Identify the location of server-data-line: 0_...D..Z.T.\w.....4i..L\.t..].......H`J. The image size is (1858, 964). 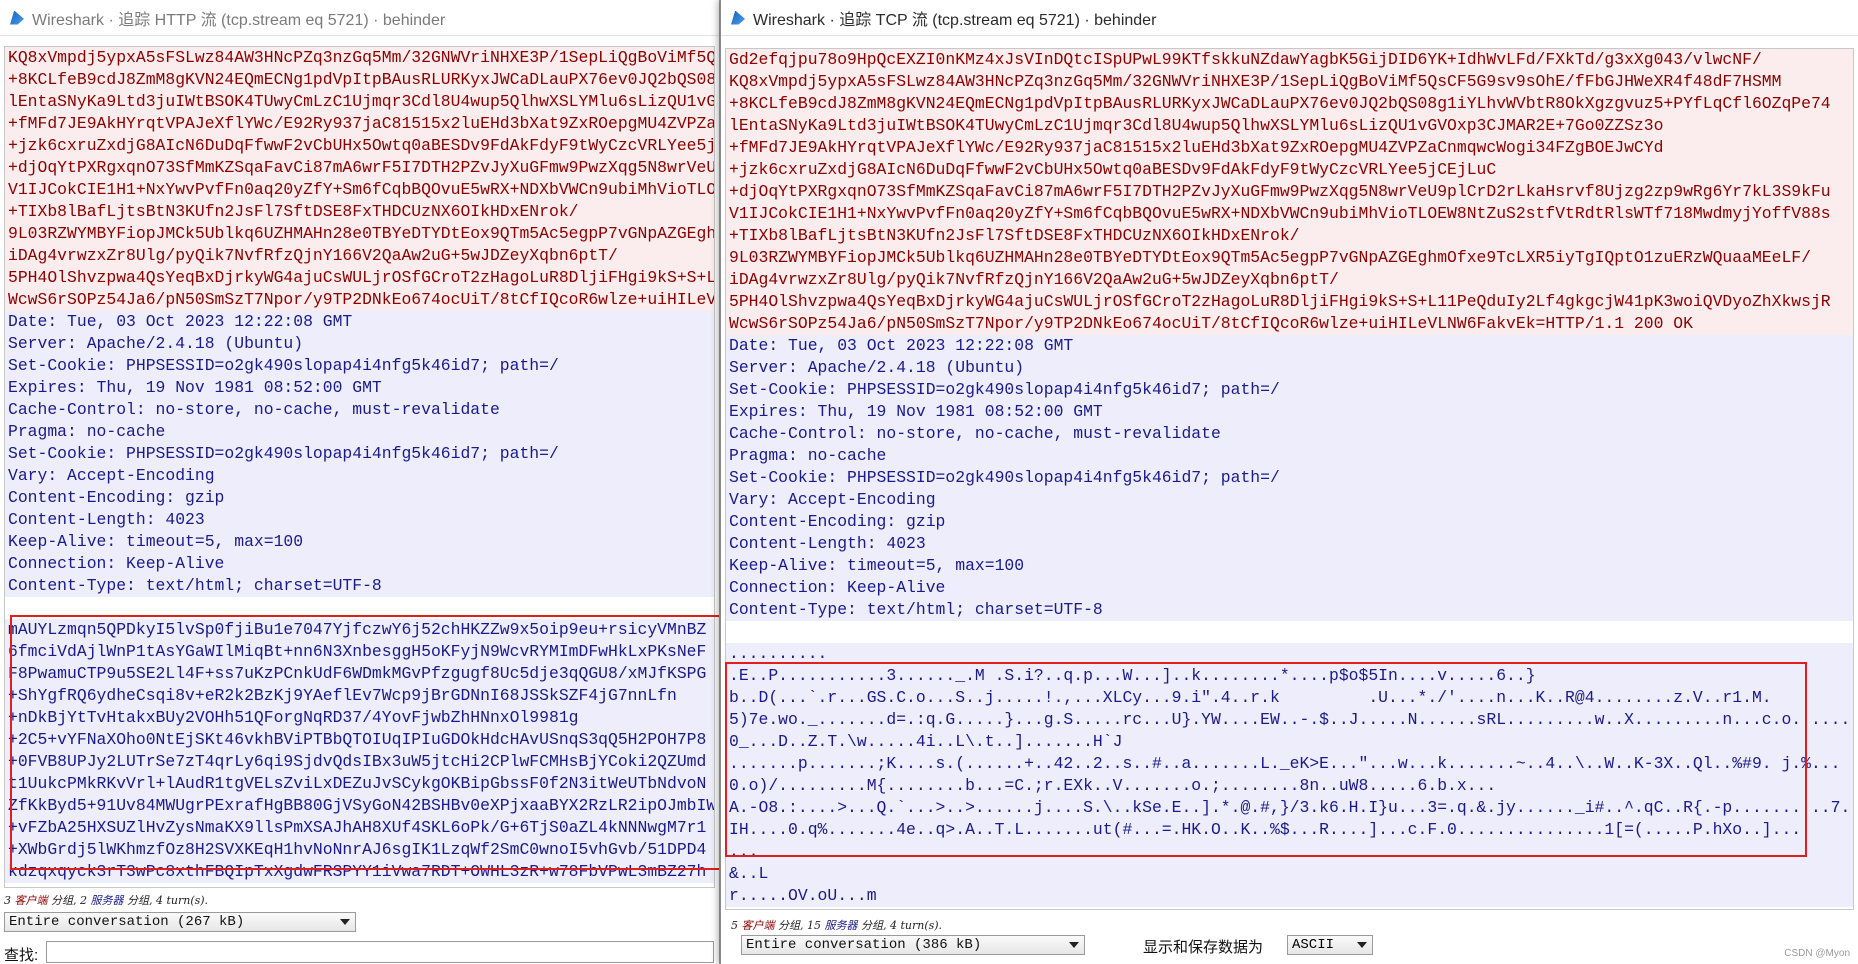
(1289, 742).